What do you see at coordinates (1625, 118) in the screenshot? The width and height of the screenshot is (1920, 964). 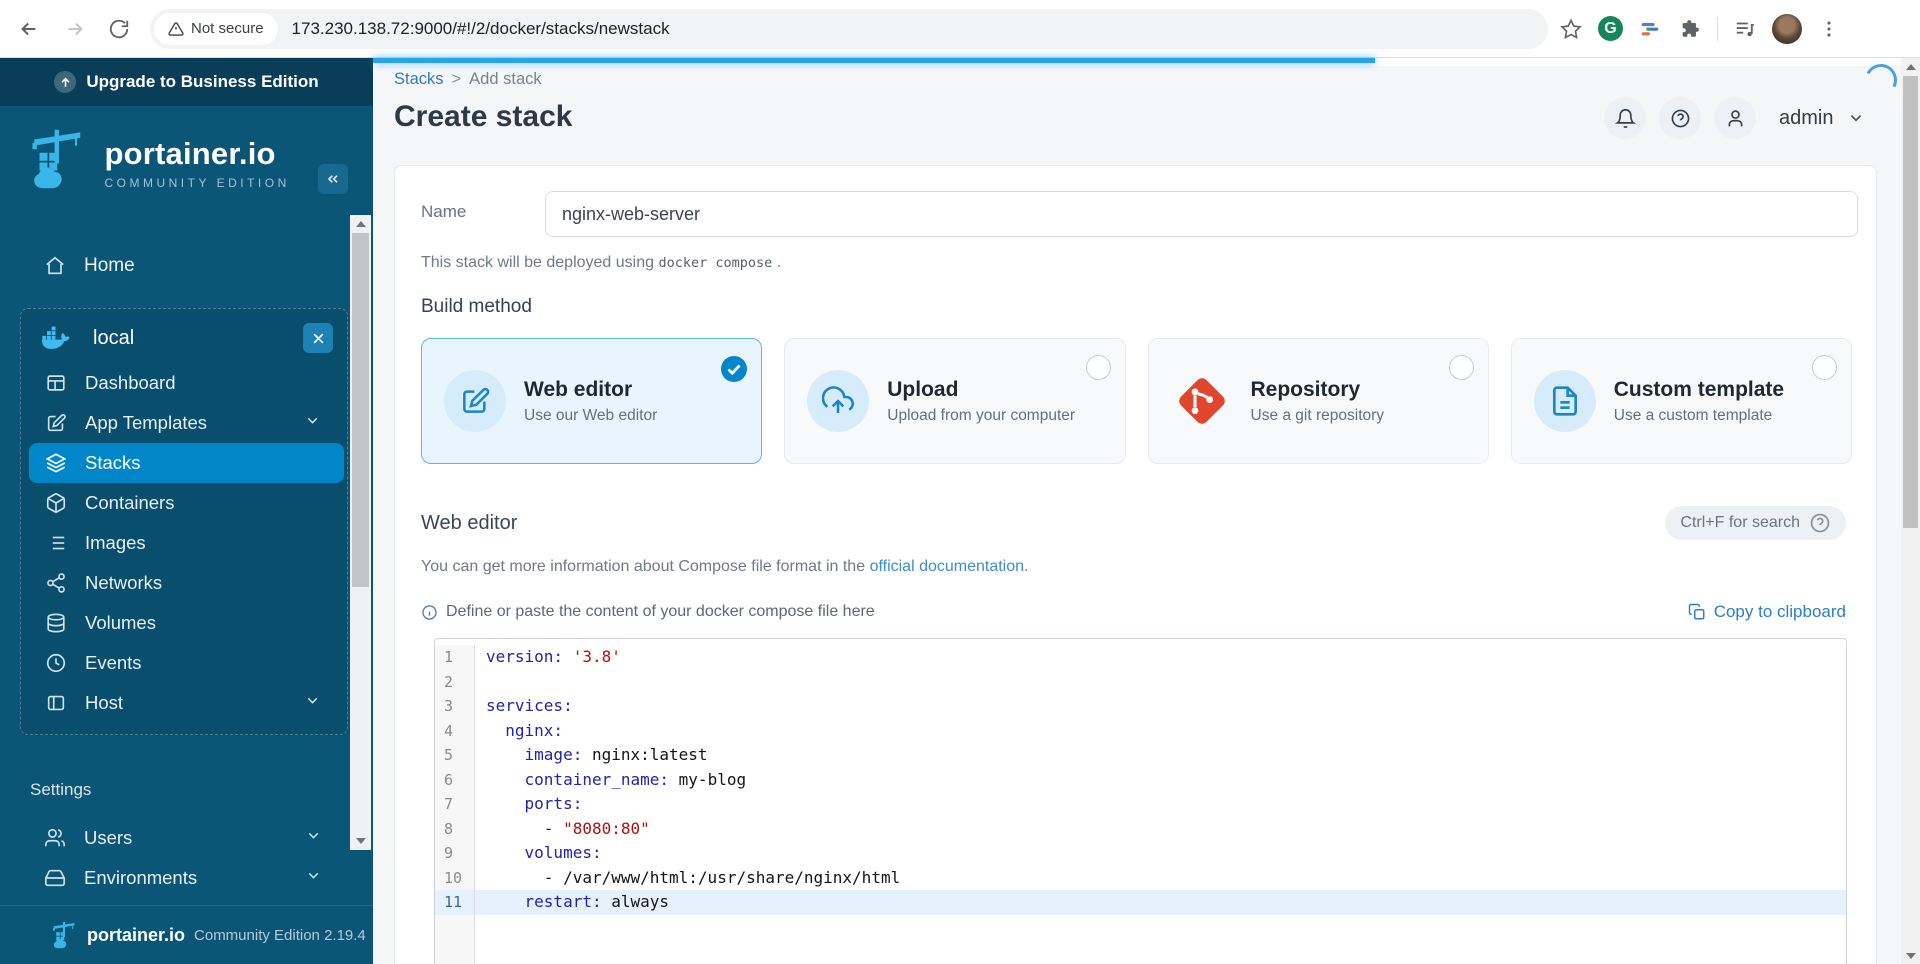 I see `notifications-button` at bounding box center [1625, 118].